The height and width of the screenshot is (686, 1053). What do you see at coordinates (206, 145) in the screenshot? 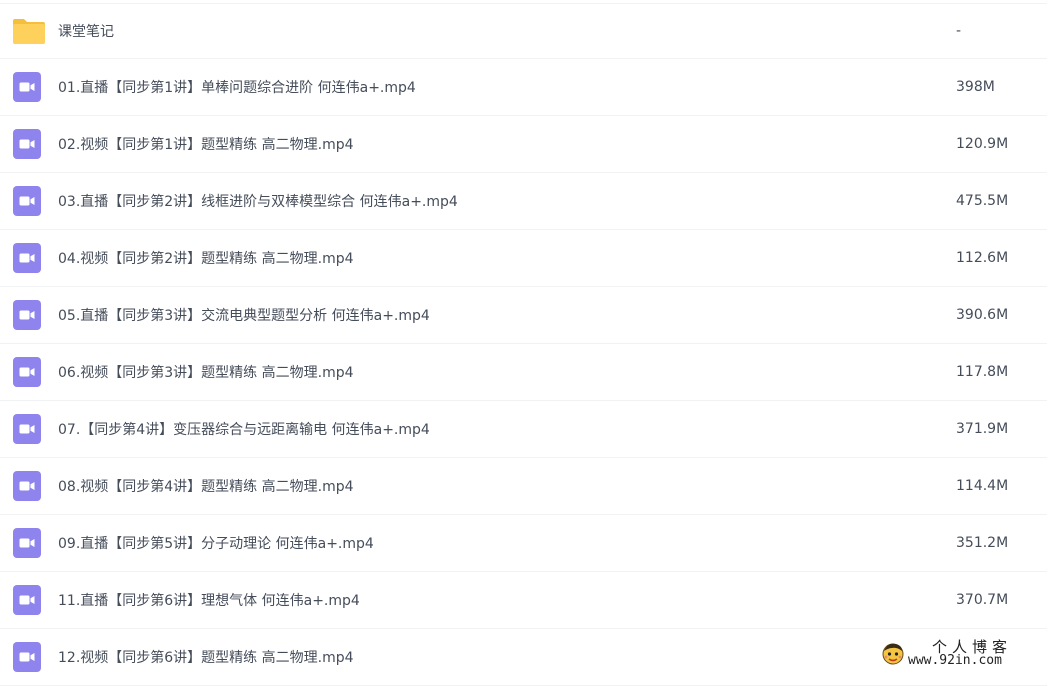
I see `file-name: 02.视频【同步第1讲】题型精练 高二物理.mp4` at bounding box center [206, 145].